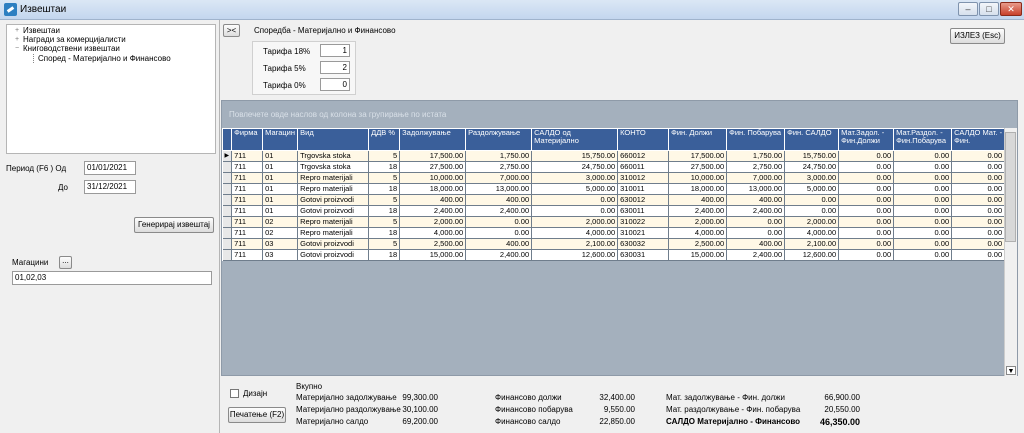 Image resolution: width=1024 pixels, height=433 pixels. I want to click on column-header: САЛДО Мат. - Фин., so click(978, 139).